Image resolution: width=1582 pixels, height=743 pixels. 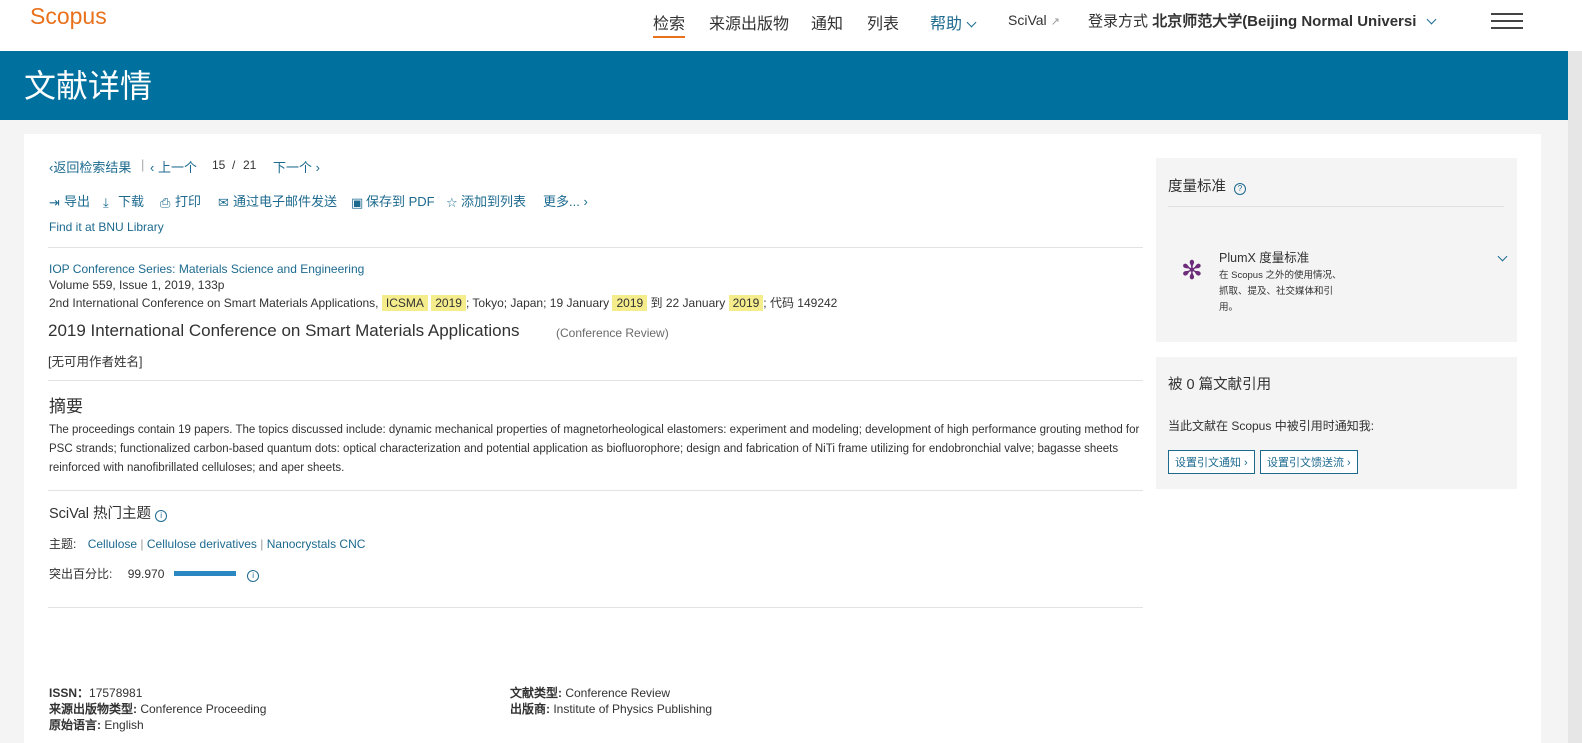 What do you see at coordinates (688, 303) in the screenshot?
I see `end-date: 到 22 January` at bounding box center [688, 303].